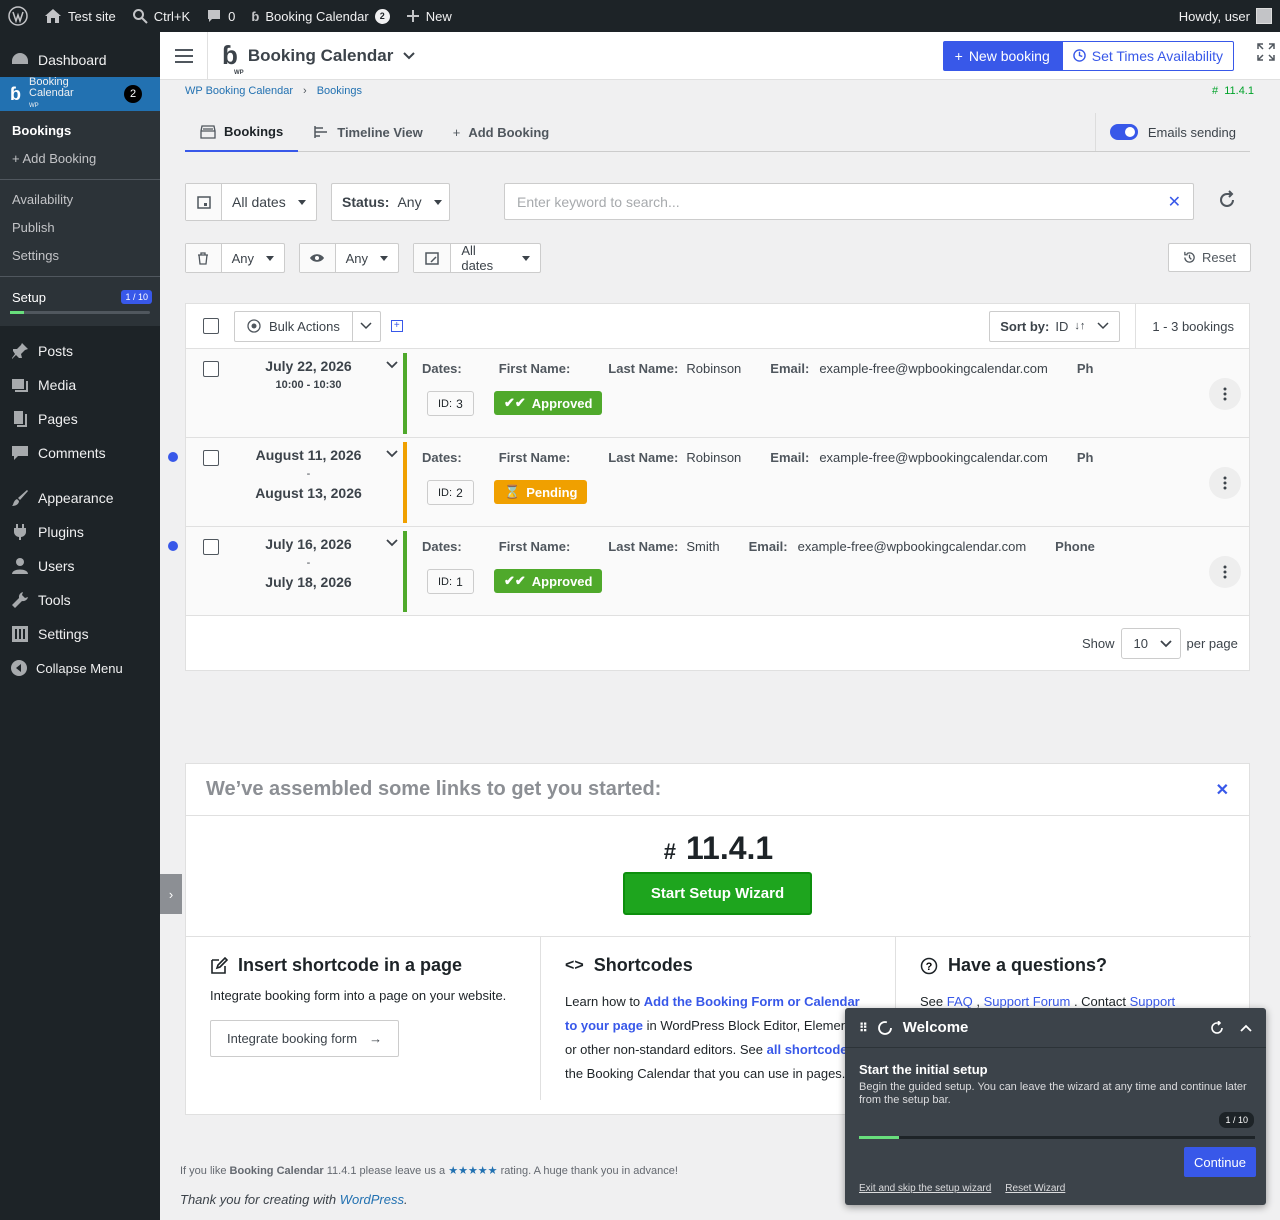 The height and width of the screenshot is (1220, 1280). What do you see at coordinates (390, 202) in the screenshot?
I see `status-filter: Status: Any` at bounding box center [390, 202].